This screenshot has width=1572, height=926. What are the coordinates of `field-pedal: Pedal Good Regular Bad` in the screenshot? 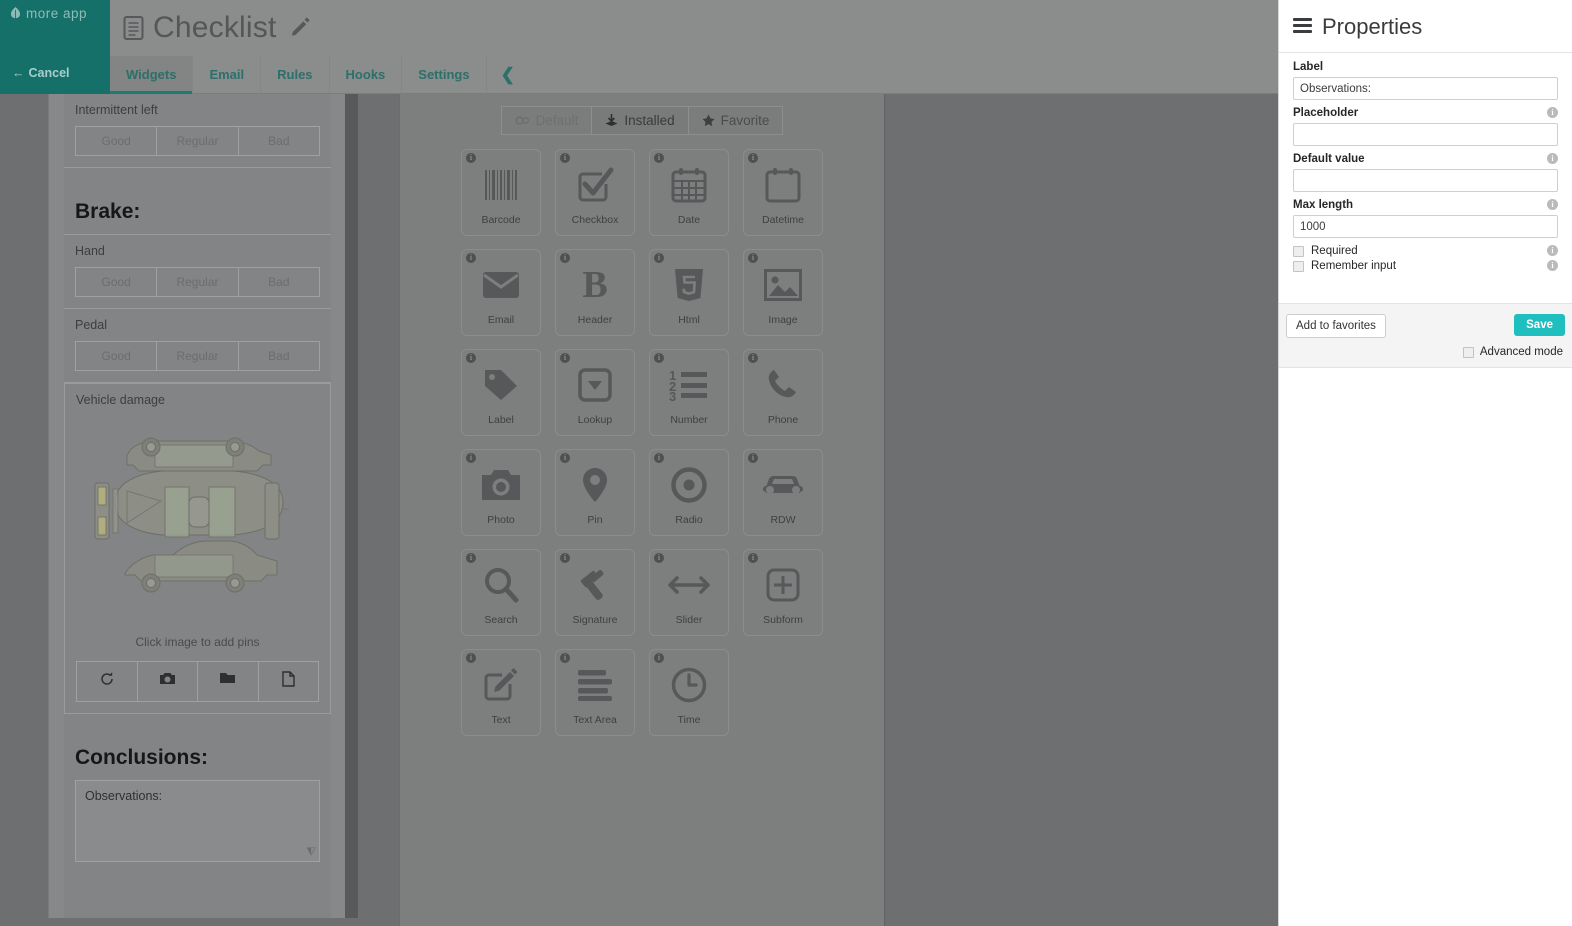 It's located at (197, 346).